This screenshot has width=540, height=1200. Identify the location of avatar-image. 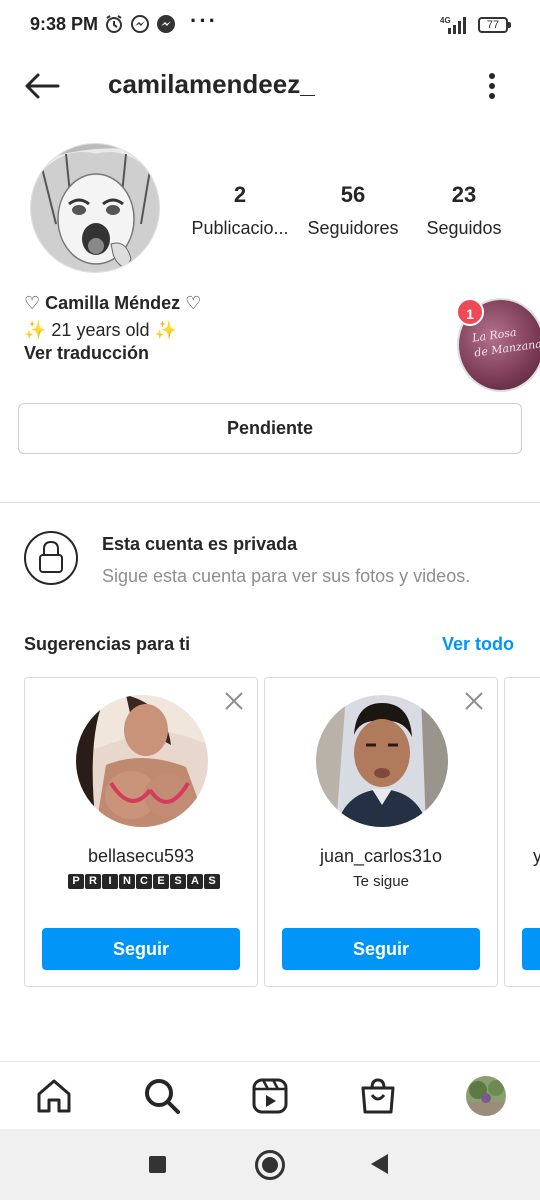
(95, 208).